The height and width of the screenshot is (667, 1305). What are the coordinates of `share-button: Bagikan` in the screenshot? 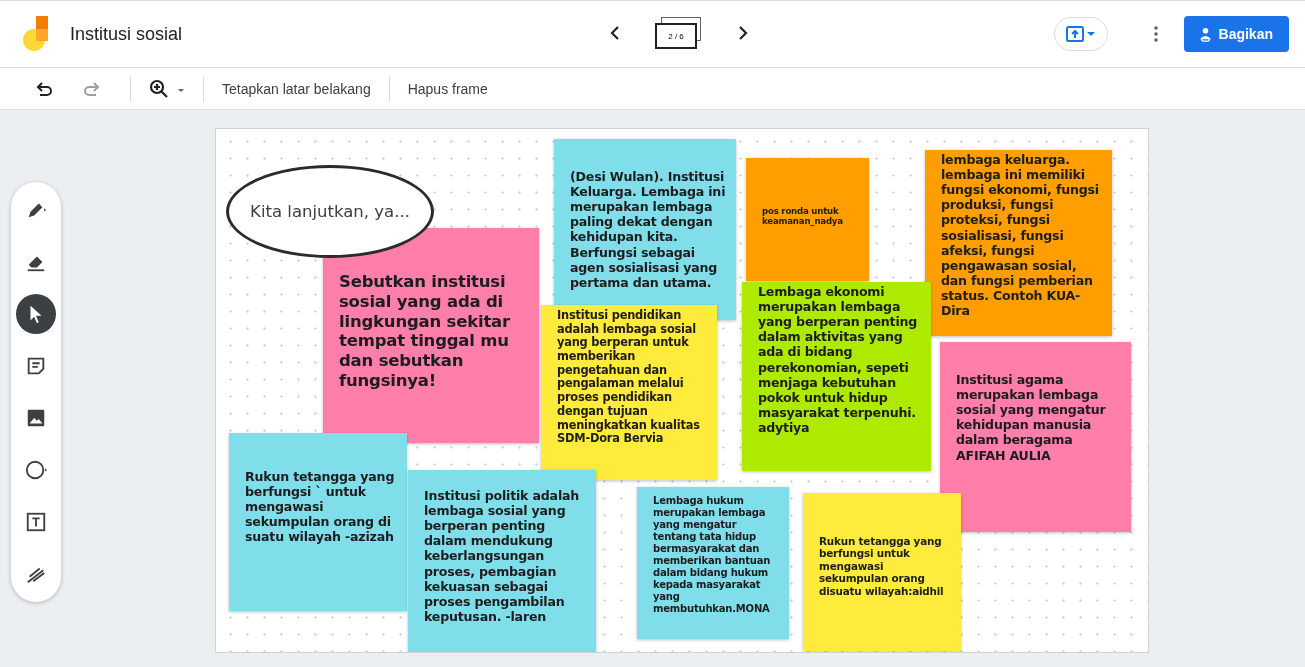 It's located at (1236, 34).